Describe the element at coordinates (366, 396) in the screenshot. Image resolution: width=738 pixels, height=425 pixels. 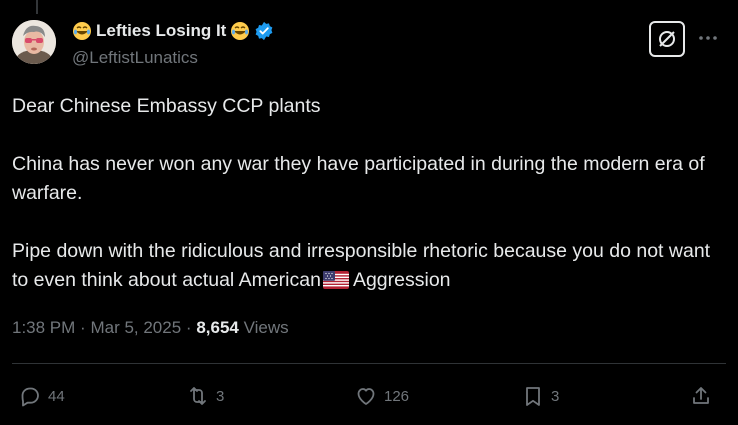
I see `heart-icon` at that location.